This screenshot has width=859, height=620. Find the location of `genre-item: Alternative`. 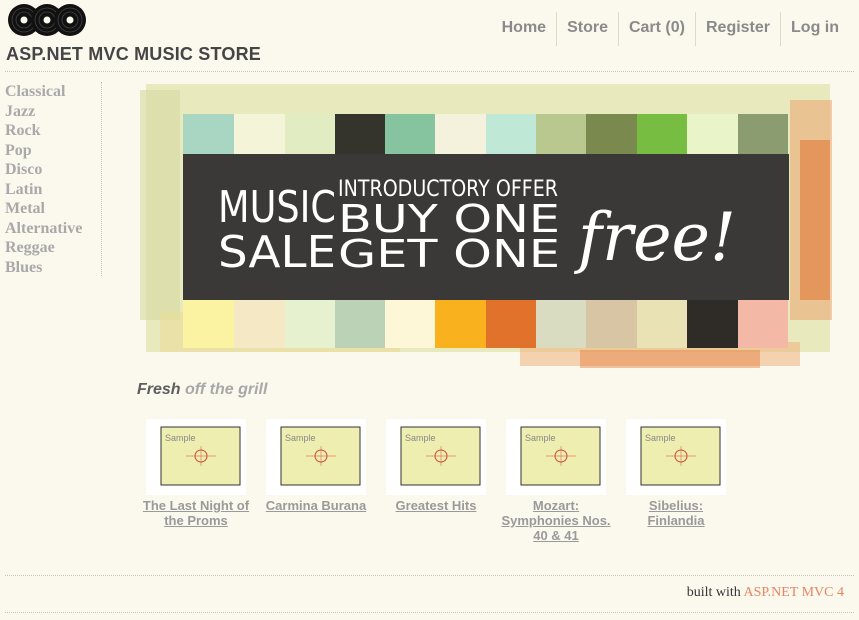

genre-item: Alternative is located at coordinates (53, 229).